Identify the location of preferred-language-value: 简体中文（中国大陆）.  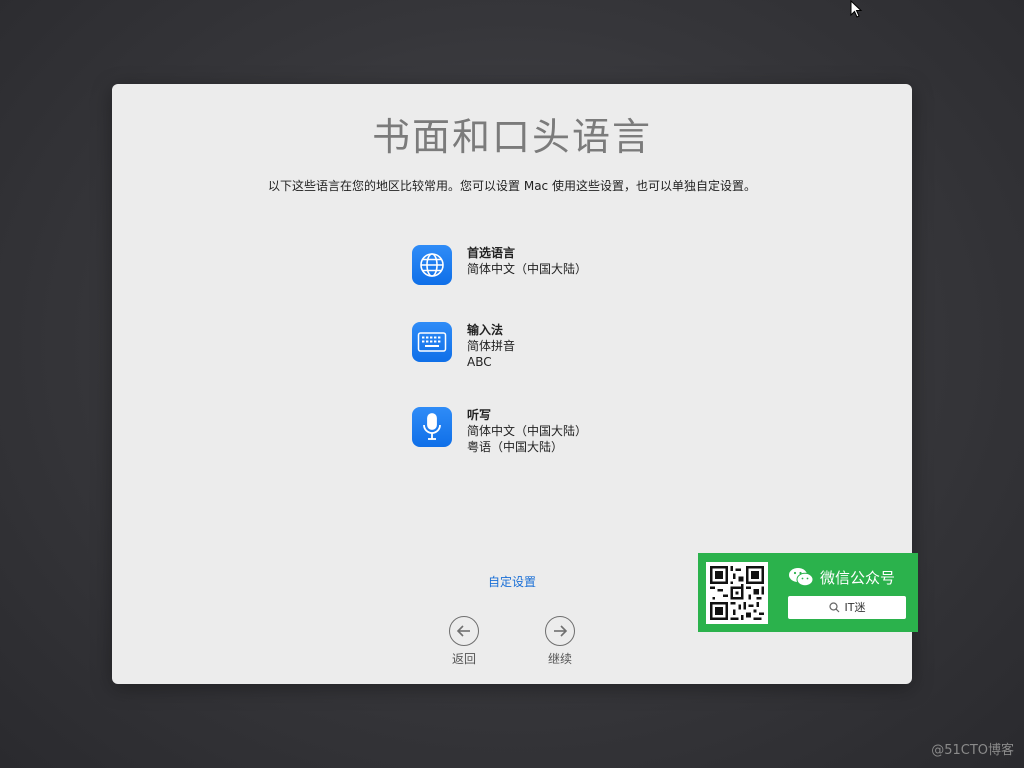
(527, 269).